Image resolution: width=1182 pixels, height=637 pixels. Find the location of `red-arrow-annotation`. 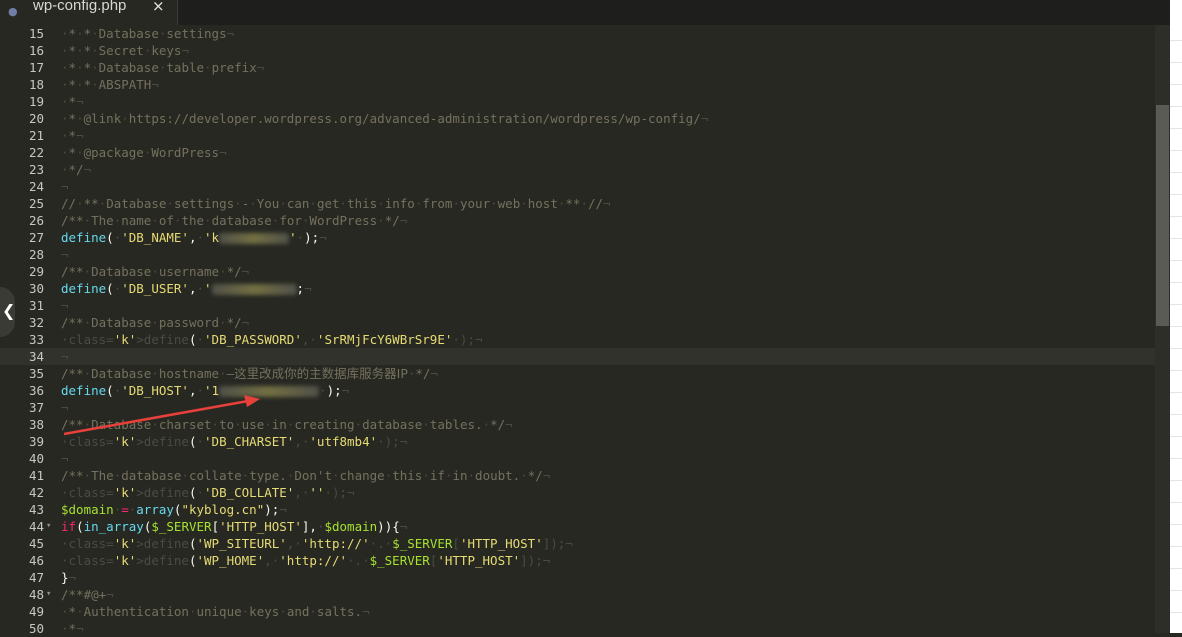

red-arrow-annotation is located at coordinates (161, 415).